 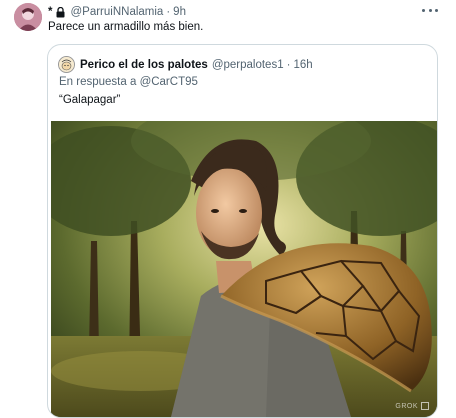 I want to click on quoted-timestamp: 16h, so click(x=302, y=65).